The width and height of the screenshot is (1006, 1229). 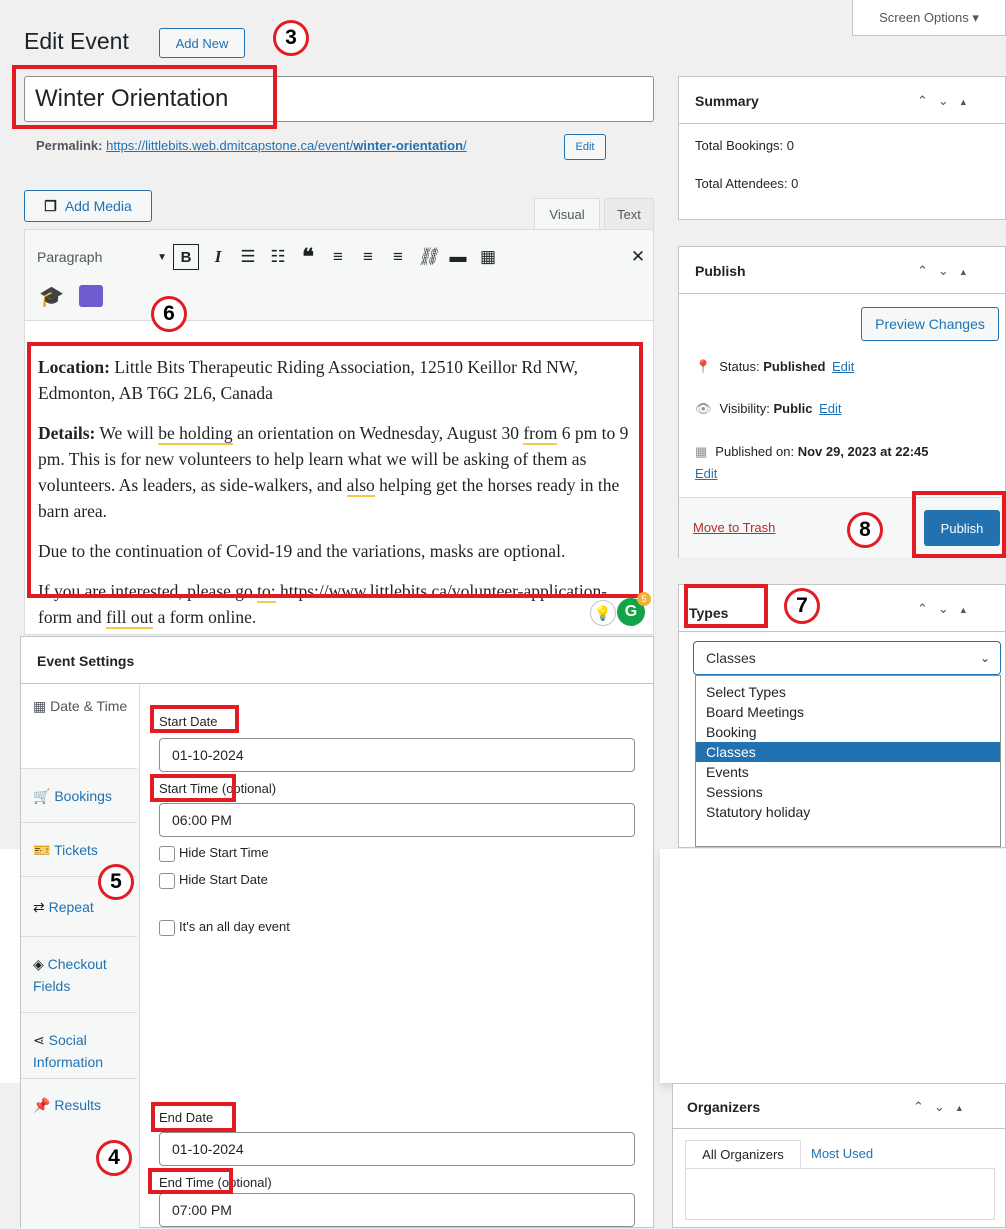 What do you see at coordinates (629, 214) in the screenshot?
I see `tab-text: Text` at bounding box center [629, 214].